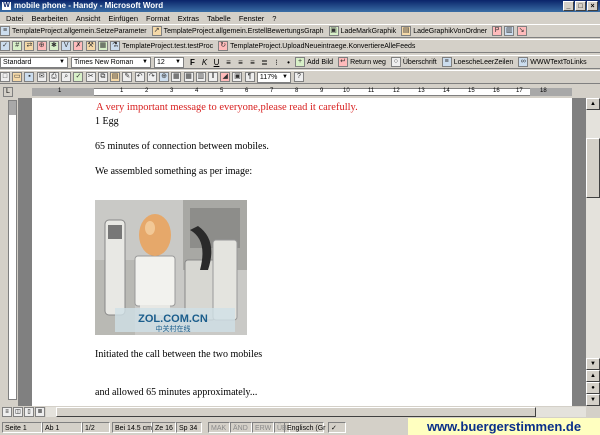  I want to click on normal-view-icon: ≡, so click(7, 412).